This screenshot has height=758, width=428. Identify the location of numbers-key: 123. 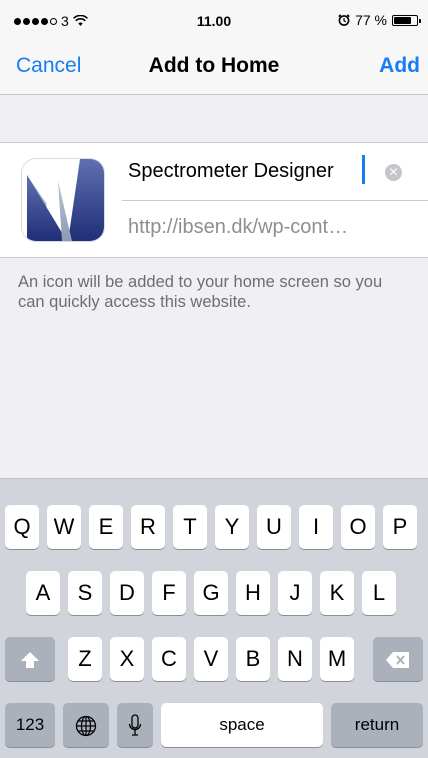
(30, 725).